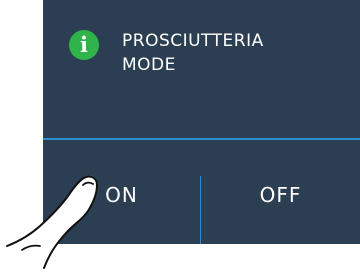 Image resolution: width=360 pixels, height=274 pixels. I want to click on info-icon: i, so click(84, 45).